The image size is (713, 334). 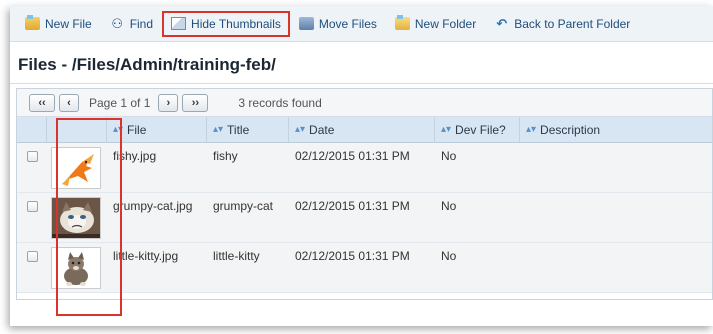 I want to click on new-file-button: New File, so click(x=58, y=24).